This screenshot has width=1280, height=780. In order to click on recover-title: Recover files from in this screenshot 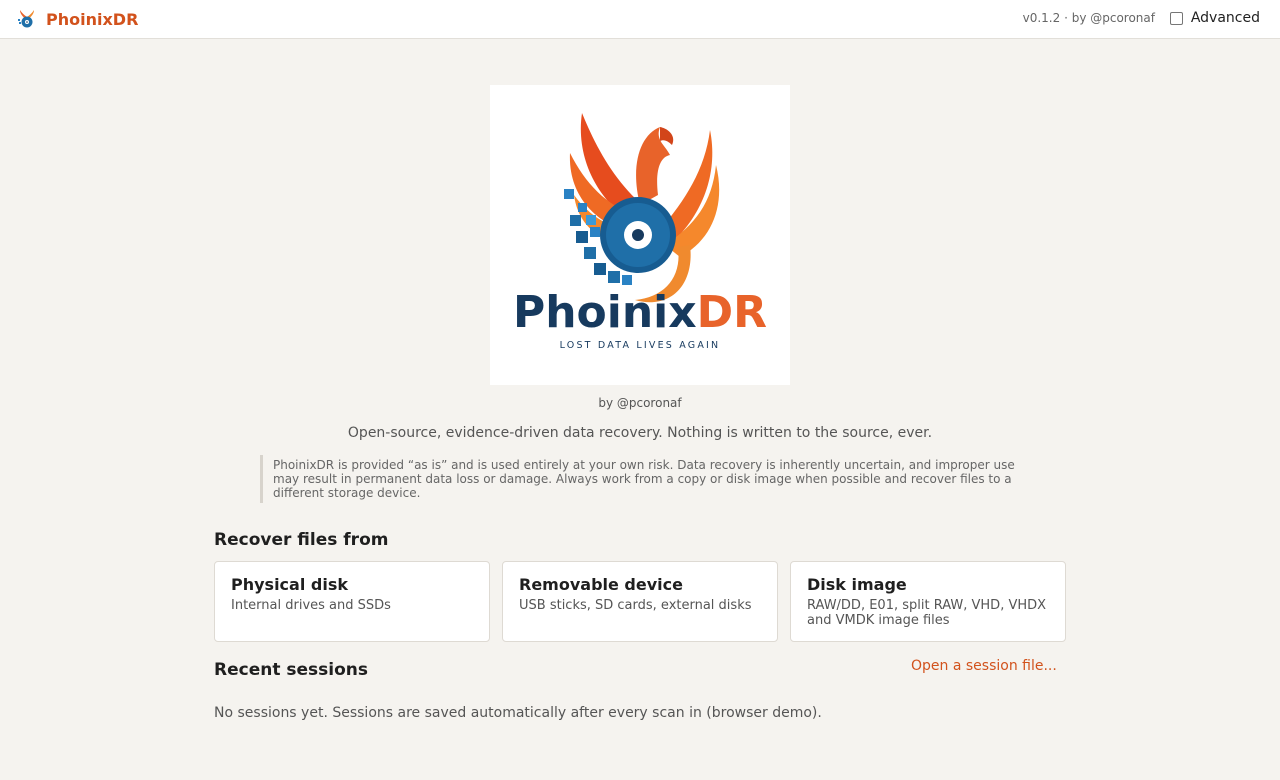, I will do `click(301, 540)`.